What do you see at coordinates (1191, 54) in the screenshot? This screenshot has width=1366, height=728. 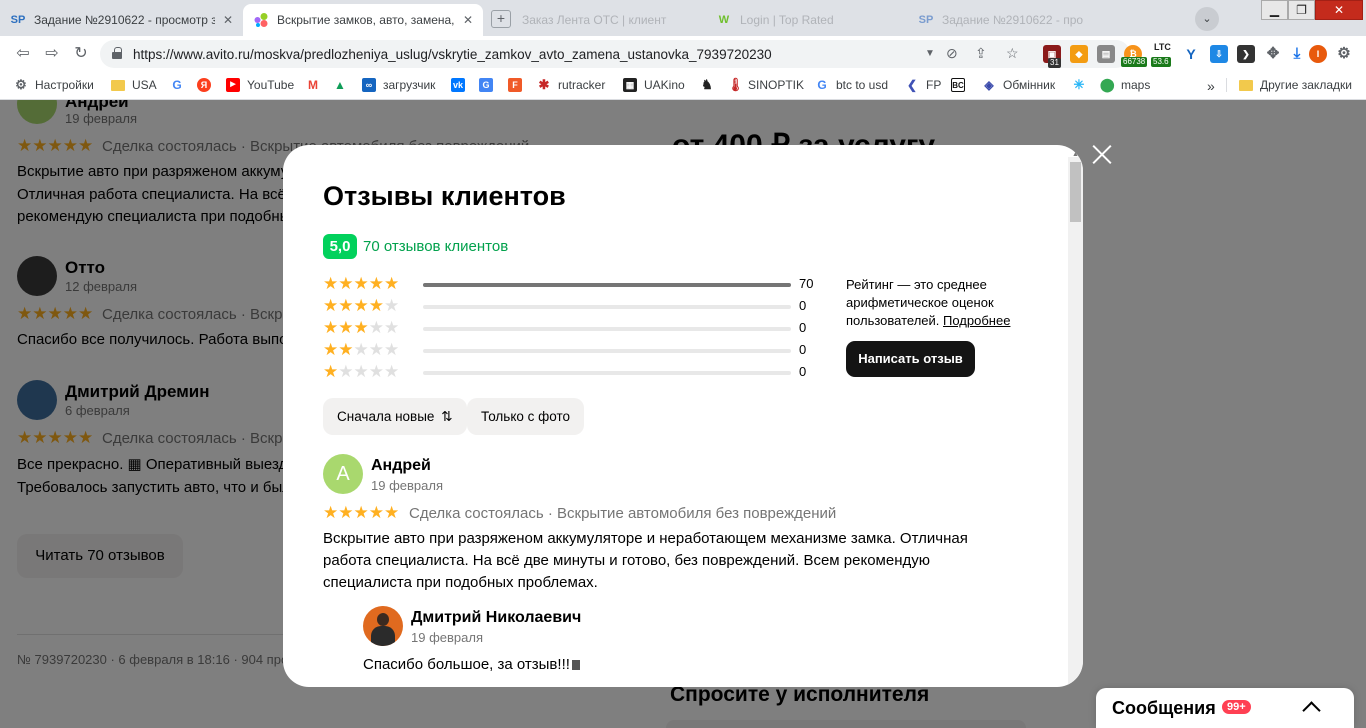 I see `extension-y-icon: Y` at bounding box center [1191, 54].